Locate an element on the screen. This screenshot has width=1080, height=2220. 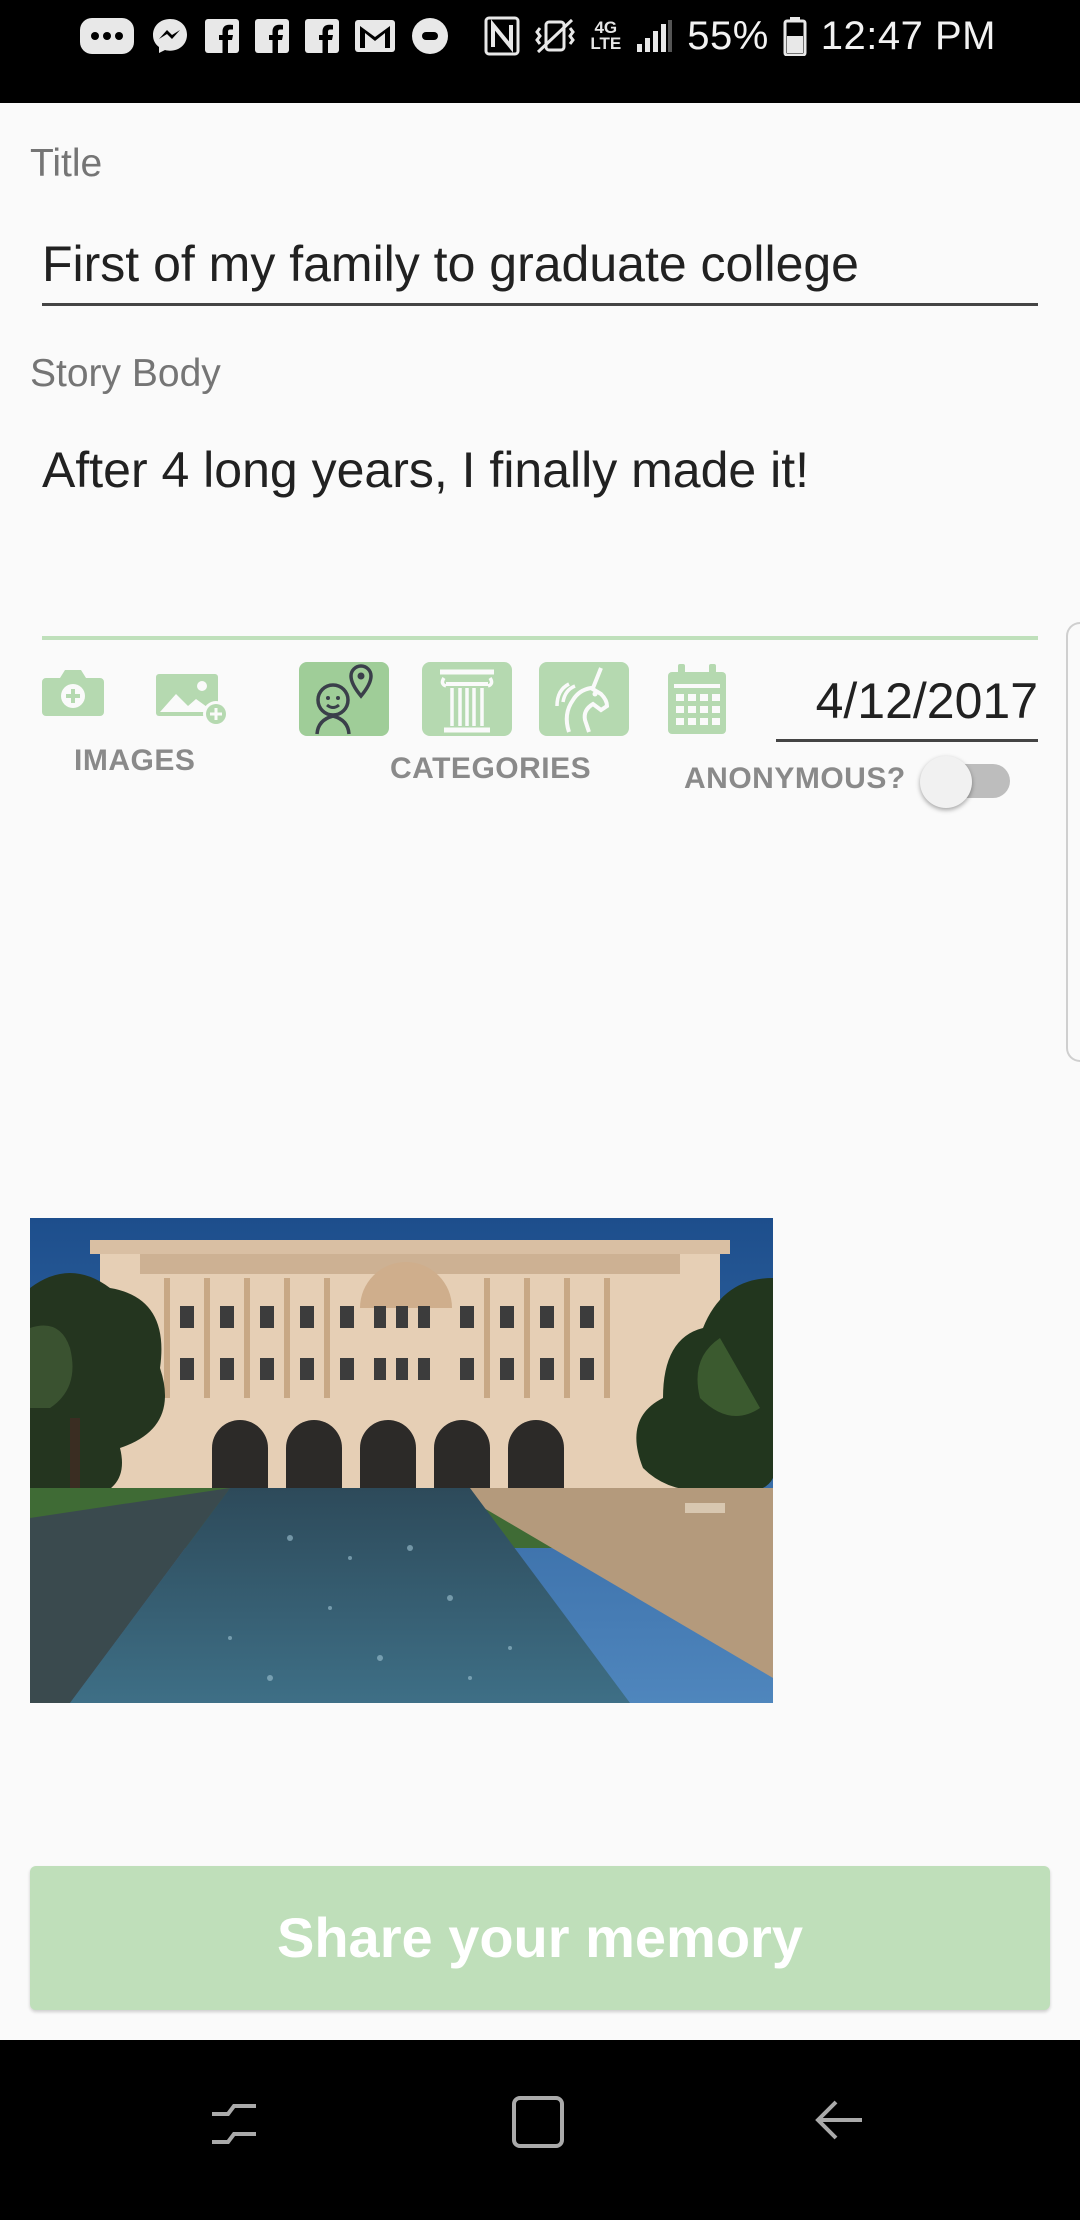
story-body-input: After 4 long years, I finally made it! is located at coordinates (540, 537).